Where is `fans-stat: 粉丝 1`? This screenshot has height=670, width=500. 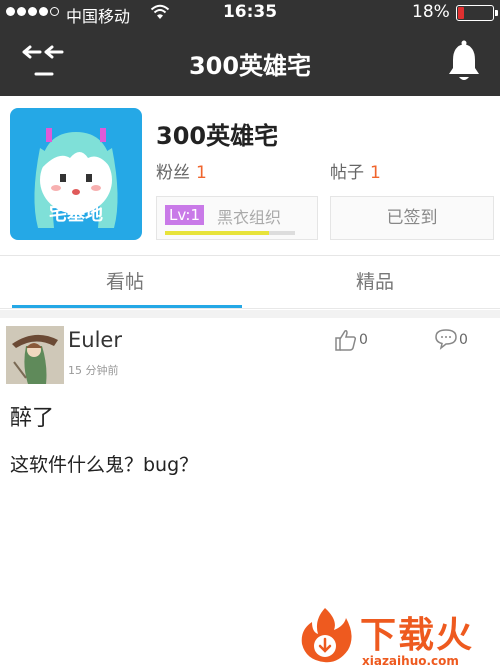 fans-stat: 粉丝 1 is located at coordinates (181, 170).